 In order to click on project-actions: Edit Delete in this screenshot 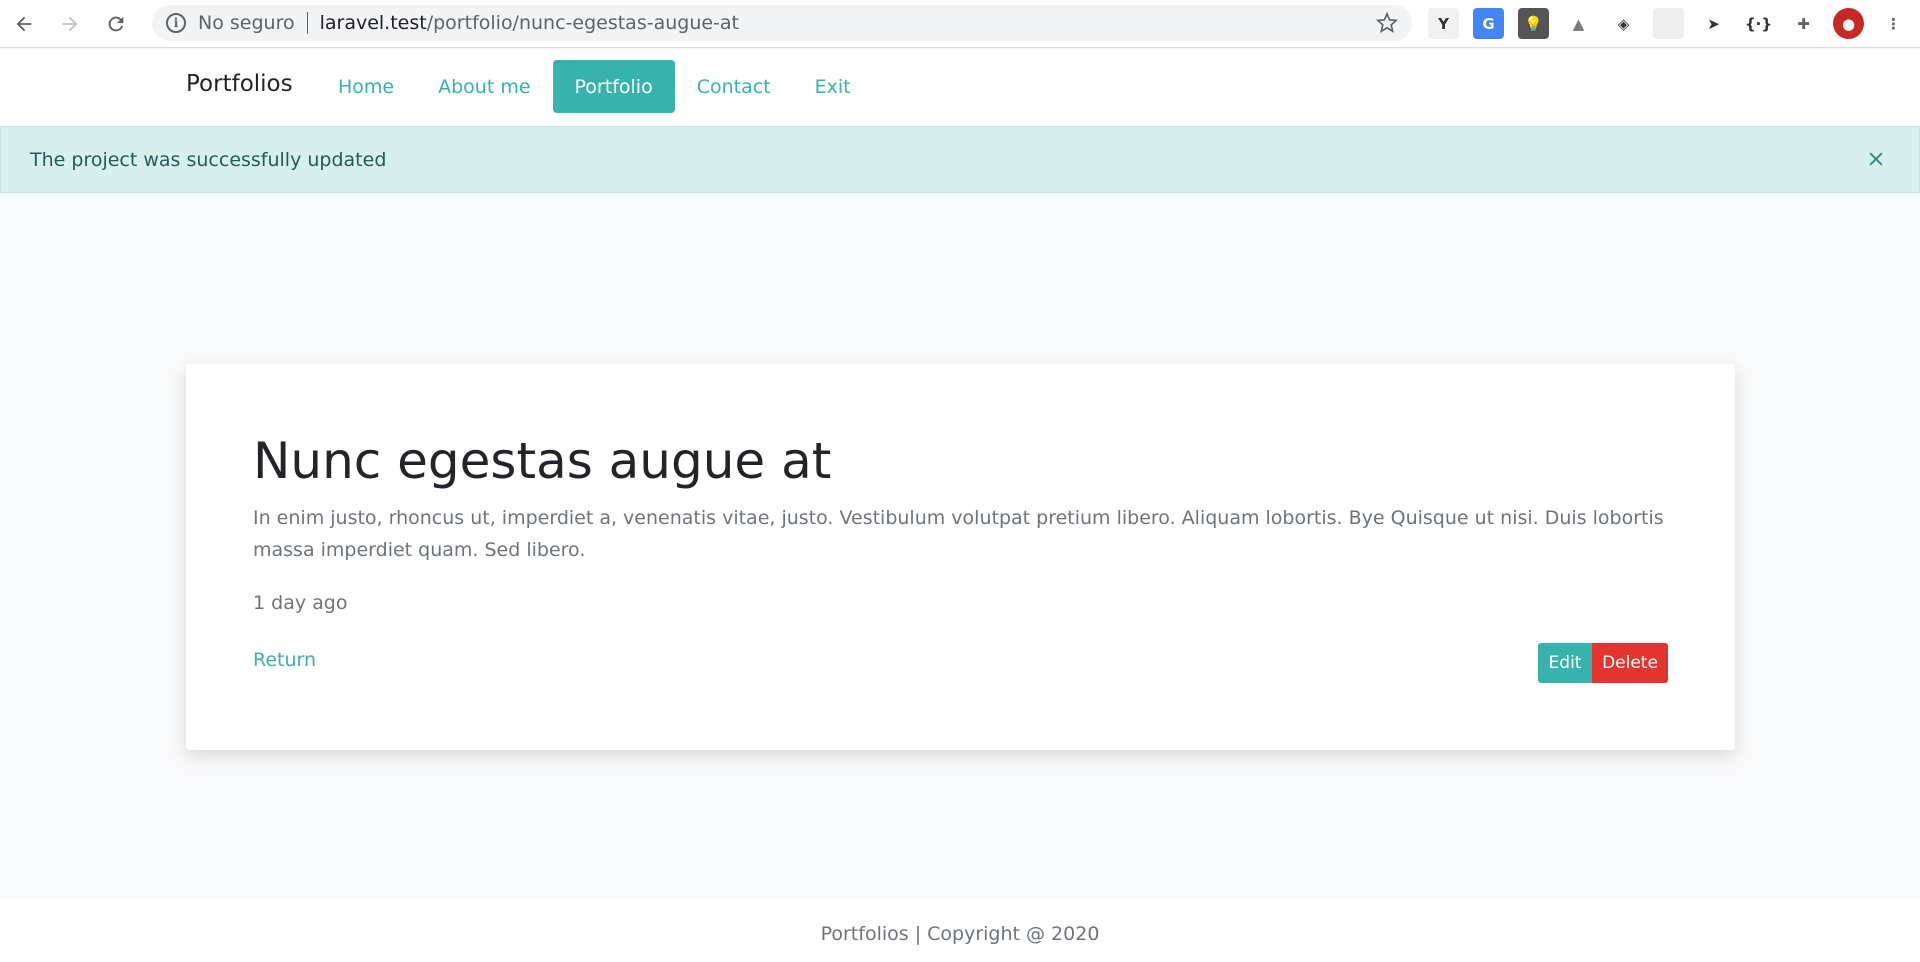, I will do `click(1603, 663)`.